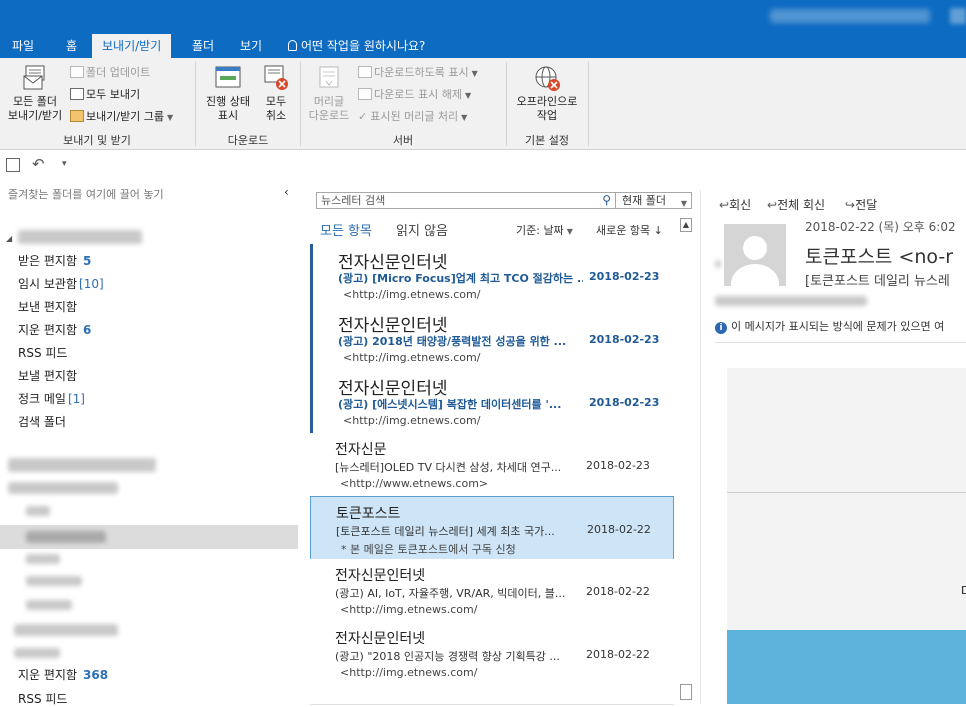 The width and height of the screenshot is (966, 707). What do you see at coordinates (963, 590) in the screenshot?
I see `body-text-fragment: D` at bounding box center [963, 590].